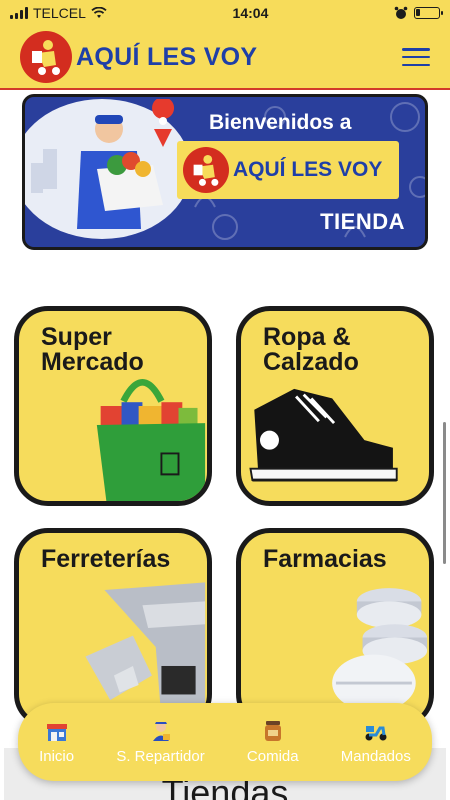 This screenshot has height=800, width=450. I want to click on status-left: TELCEL, so click(58, 13).